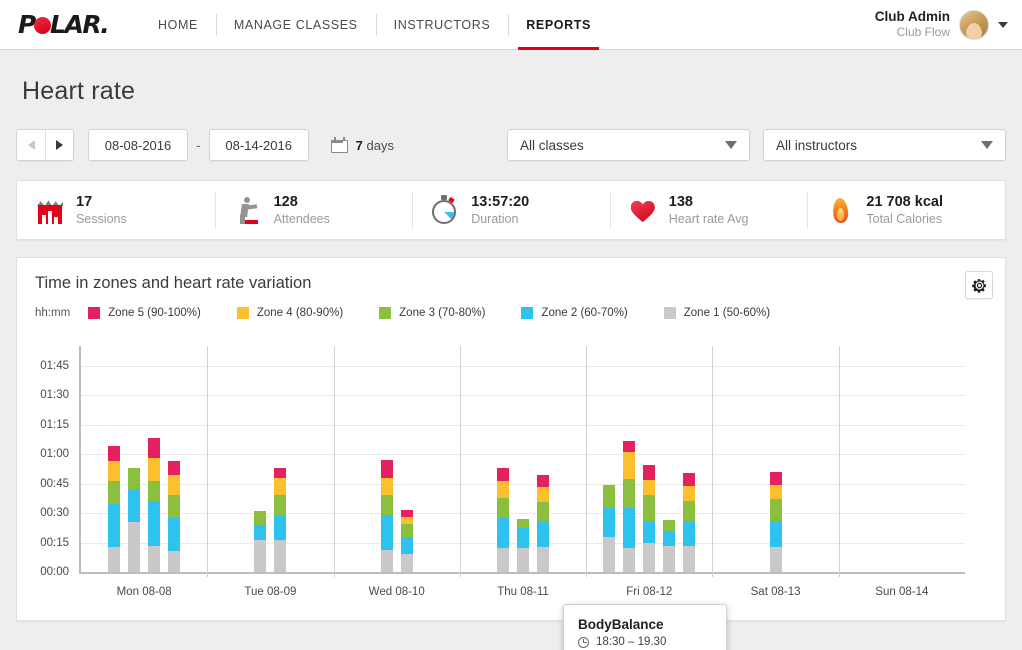 The width and height of the screenshot is (1022, 650). What do you see at coordinates (70, 24) in the screenshot?
I see `polar-logo: P LAR.` at bounding box center [70, 24].